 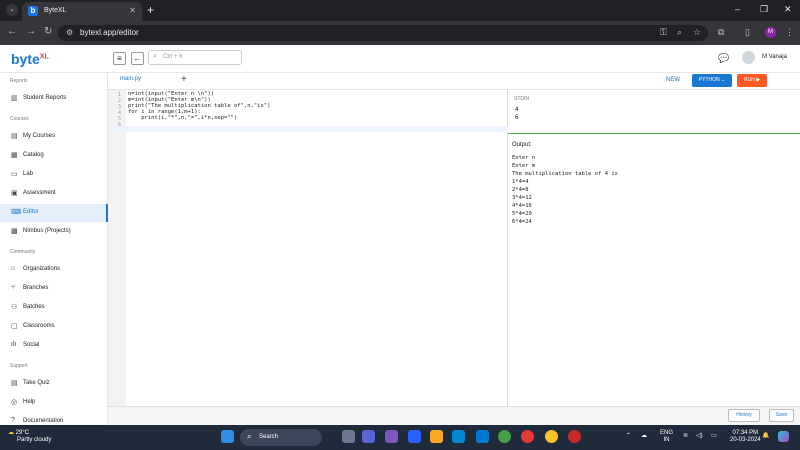 What do you see at coordinates (436, 436) in the screenshot?
I see `file-explorer-icon` at bounding box center [436, 436].